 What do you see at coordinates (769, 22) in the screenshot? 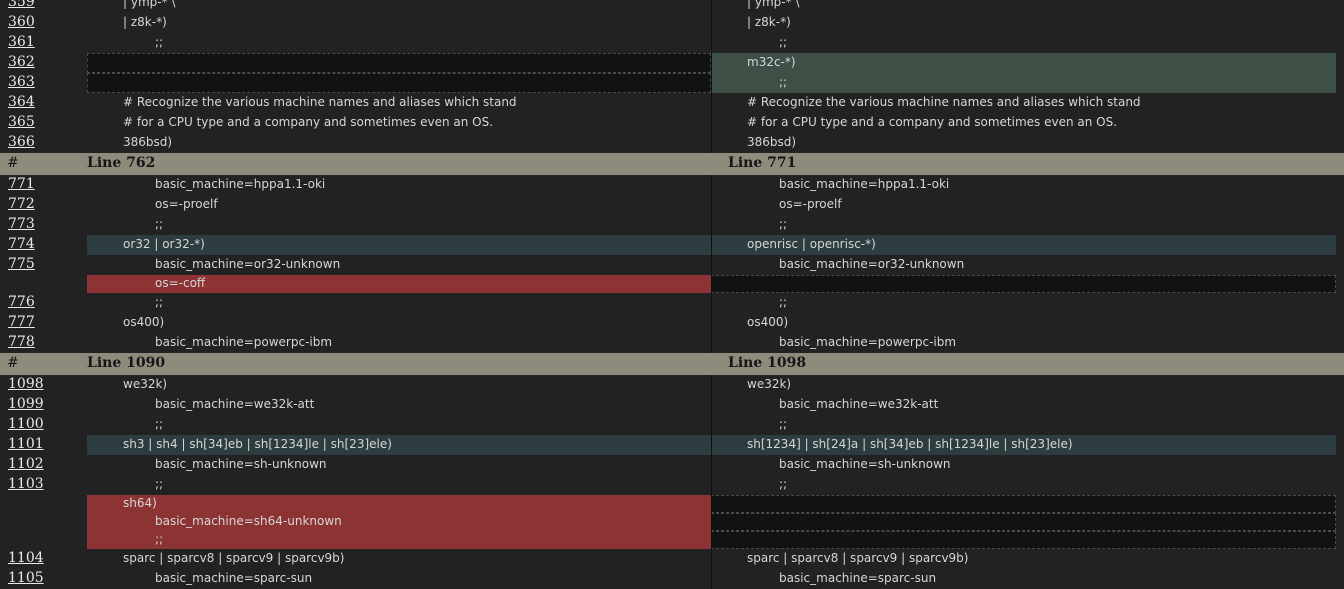
I see `right-code-text: | z8k-*)` at bounding box center [769, 22].